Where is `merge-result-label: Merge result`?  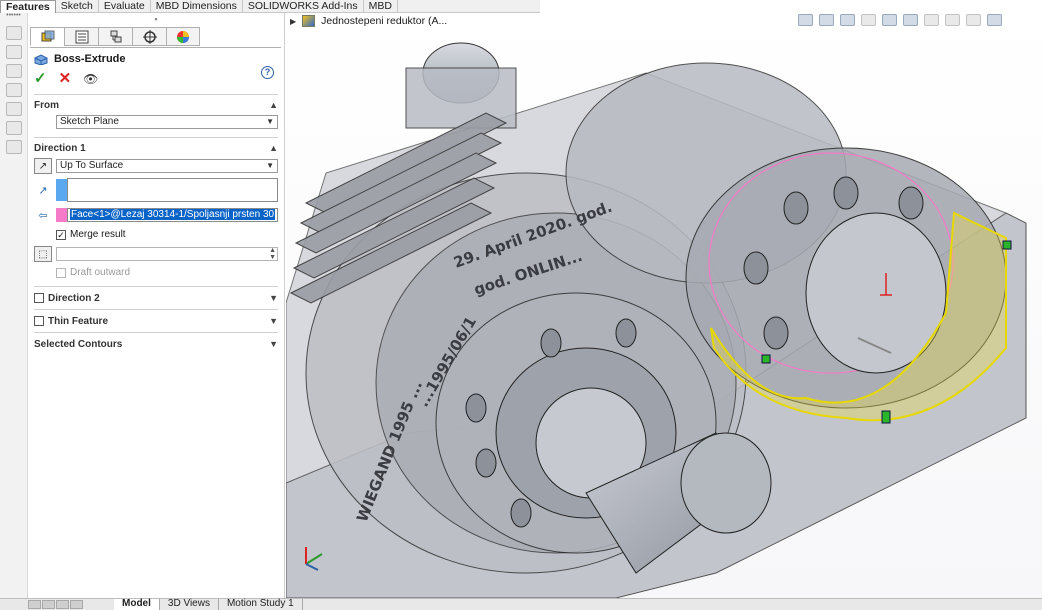 merge-result-label: Merge result is located at coordinates (98, 234).